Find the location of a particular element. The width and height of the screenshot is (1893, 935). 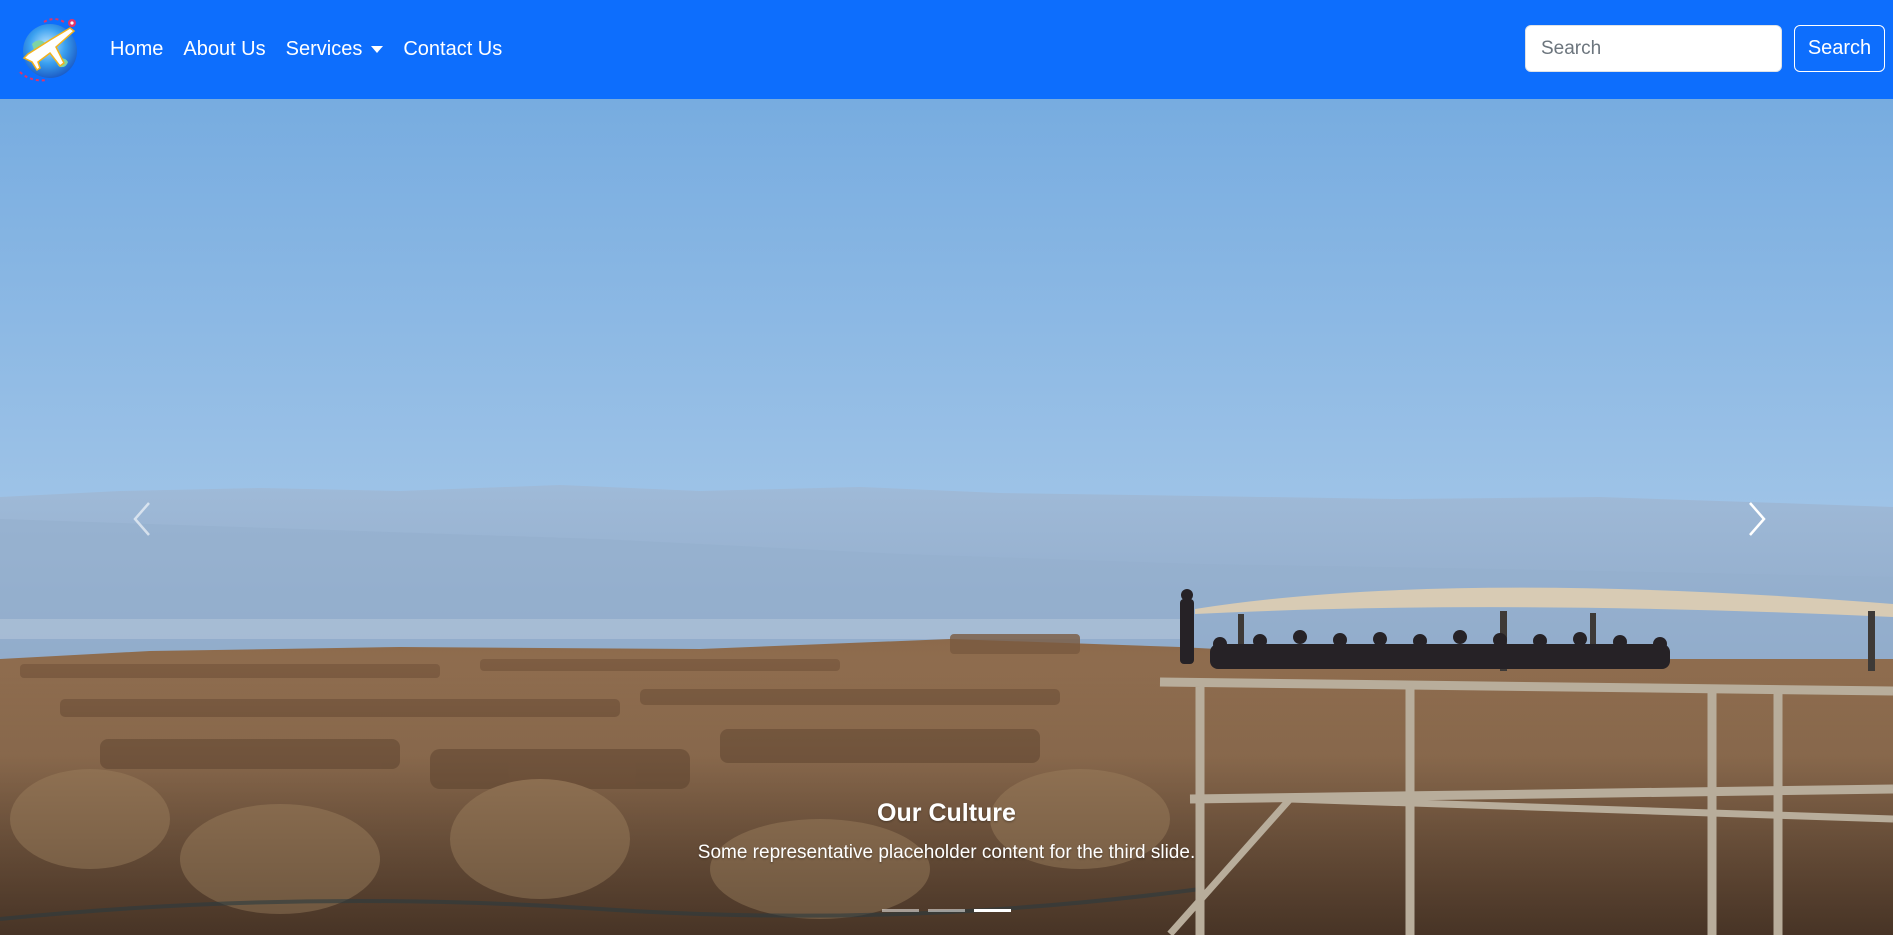

carousel-next-button is located at coordinates (1757, 519).